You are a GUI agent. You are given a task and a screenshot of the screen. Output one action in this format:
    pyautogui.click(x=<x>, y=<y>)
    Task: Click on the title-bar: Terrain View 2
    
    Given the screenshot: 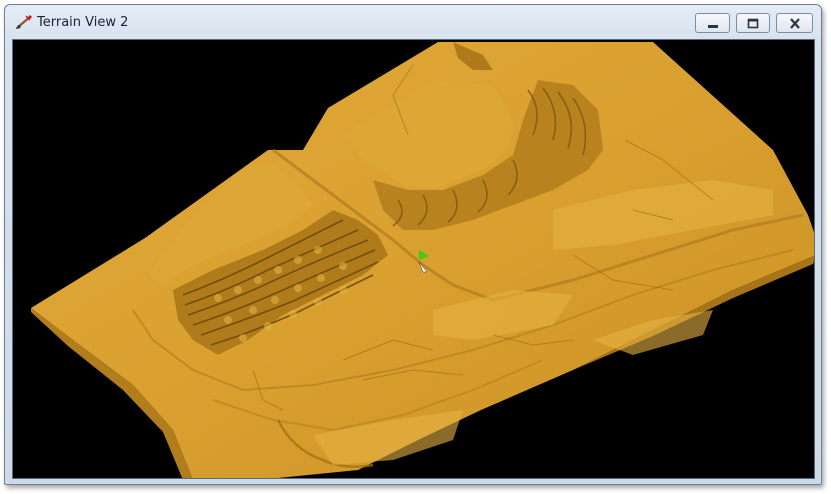 What is the action you would take?
    pyautogui.click(x=413, y=21)
    